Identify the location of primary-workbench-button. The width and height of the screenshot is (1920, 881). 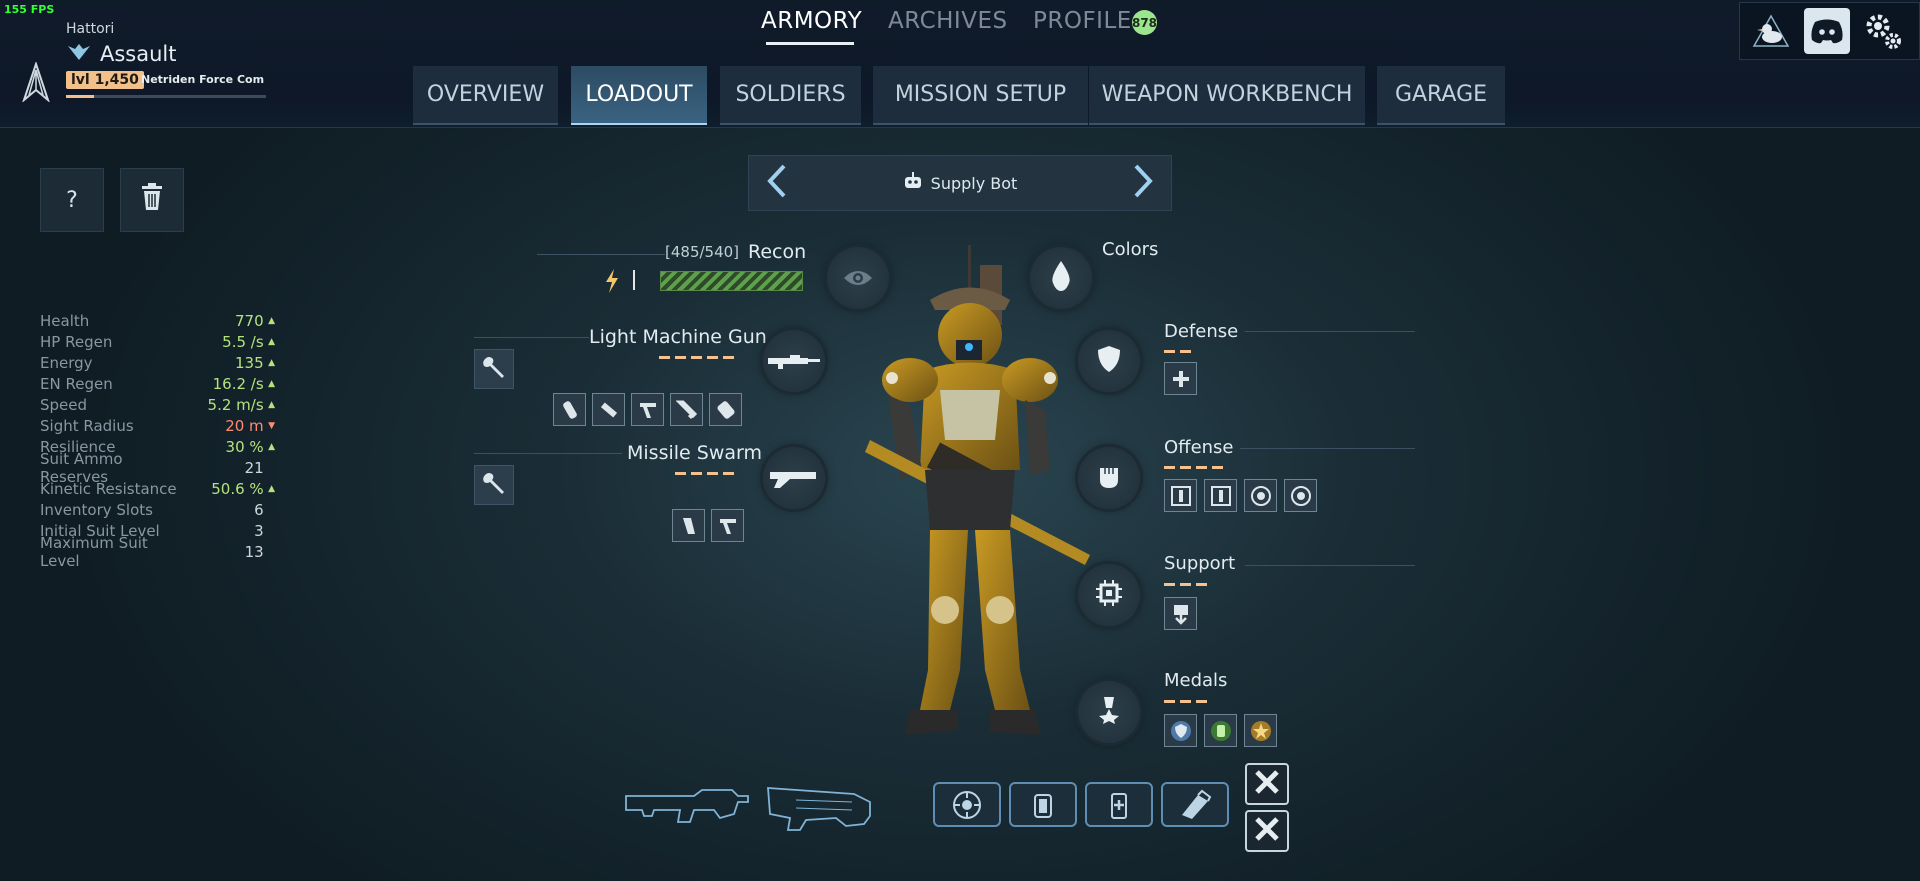
(494, 369).